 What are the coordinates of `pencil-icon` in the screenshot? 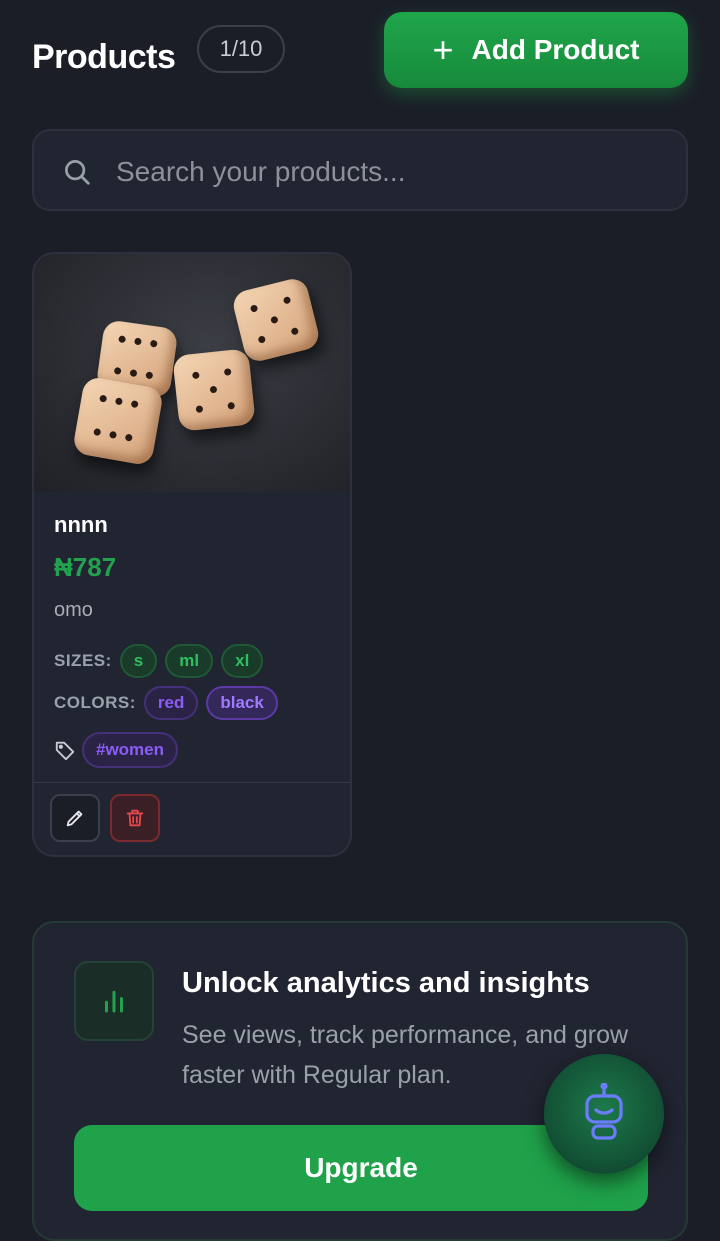 It's located at (74, 818).